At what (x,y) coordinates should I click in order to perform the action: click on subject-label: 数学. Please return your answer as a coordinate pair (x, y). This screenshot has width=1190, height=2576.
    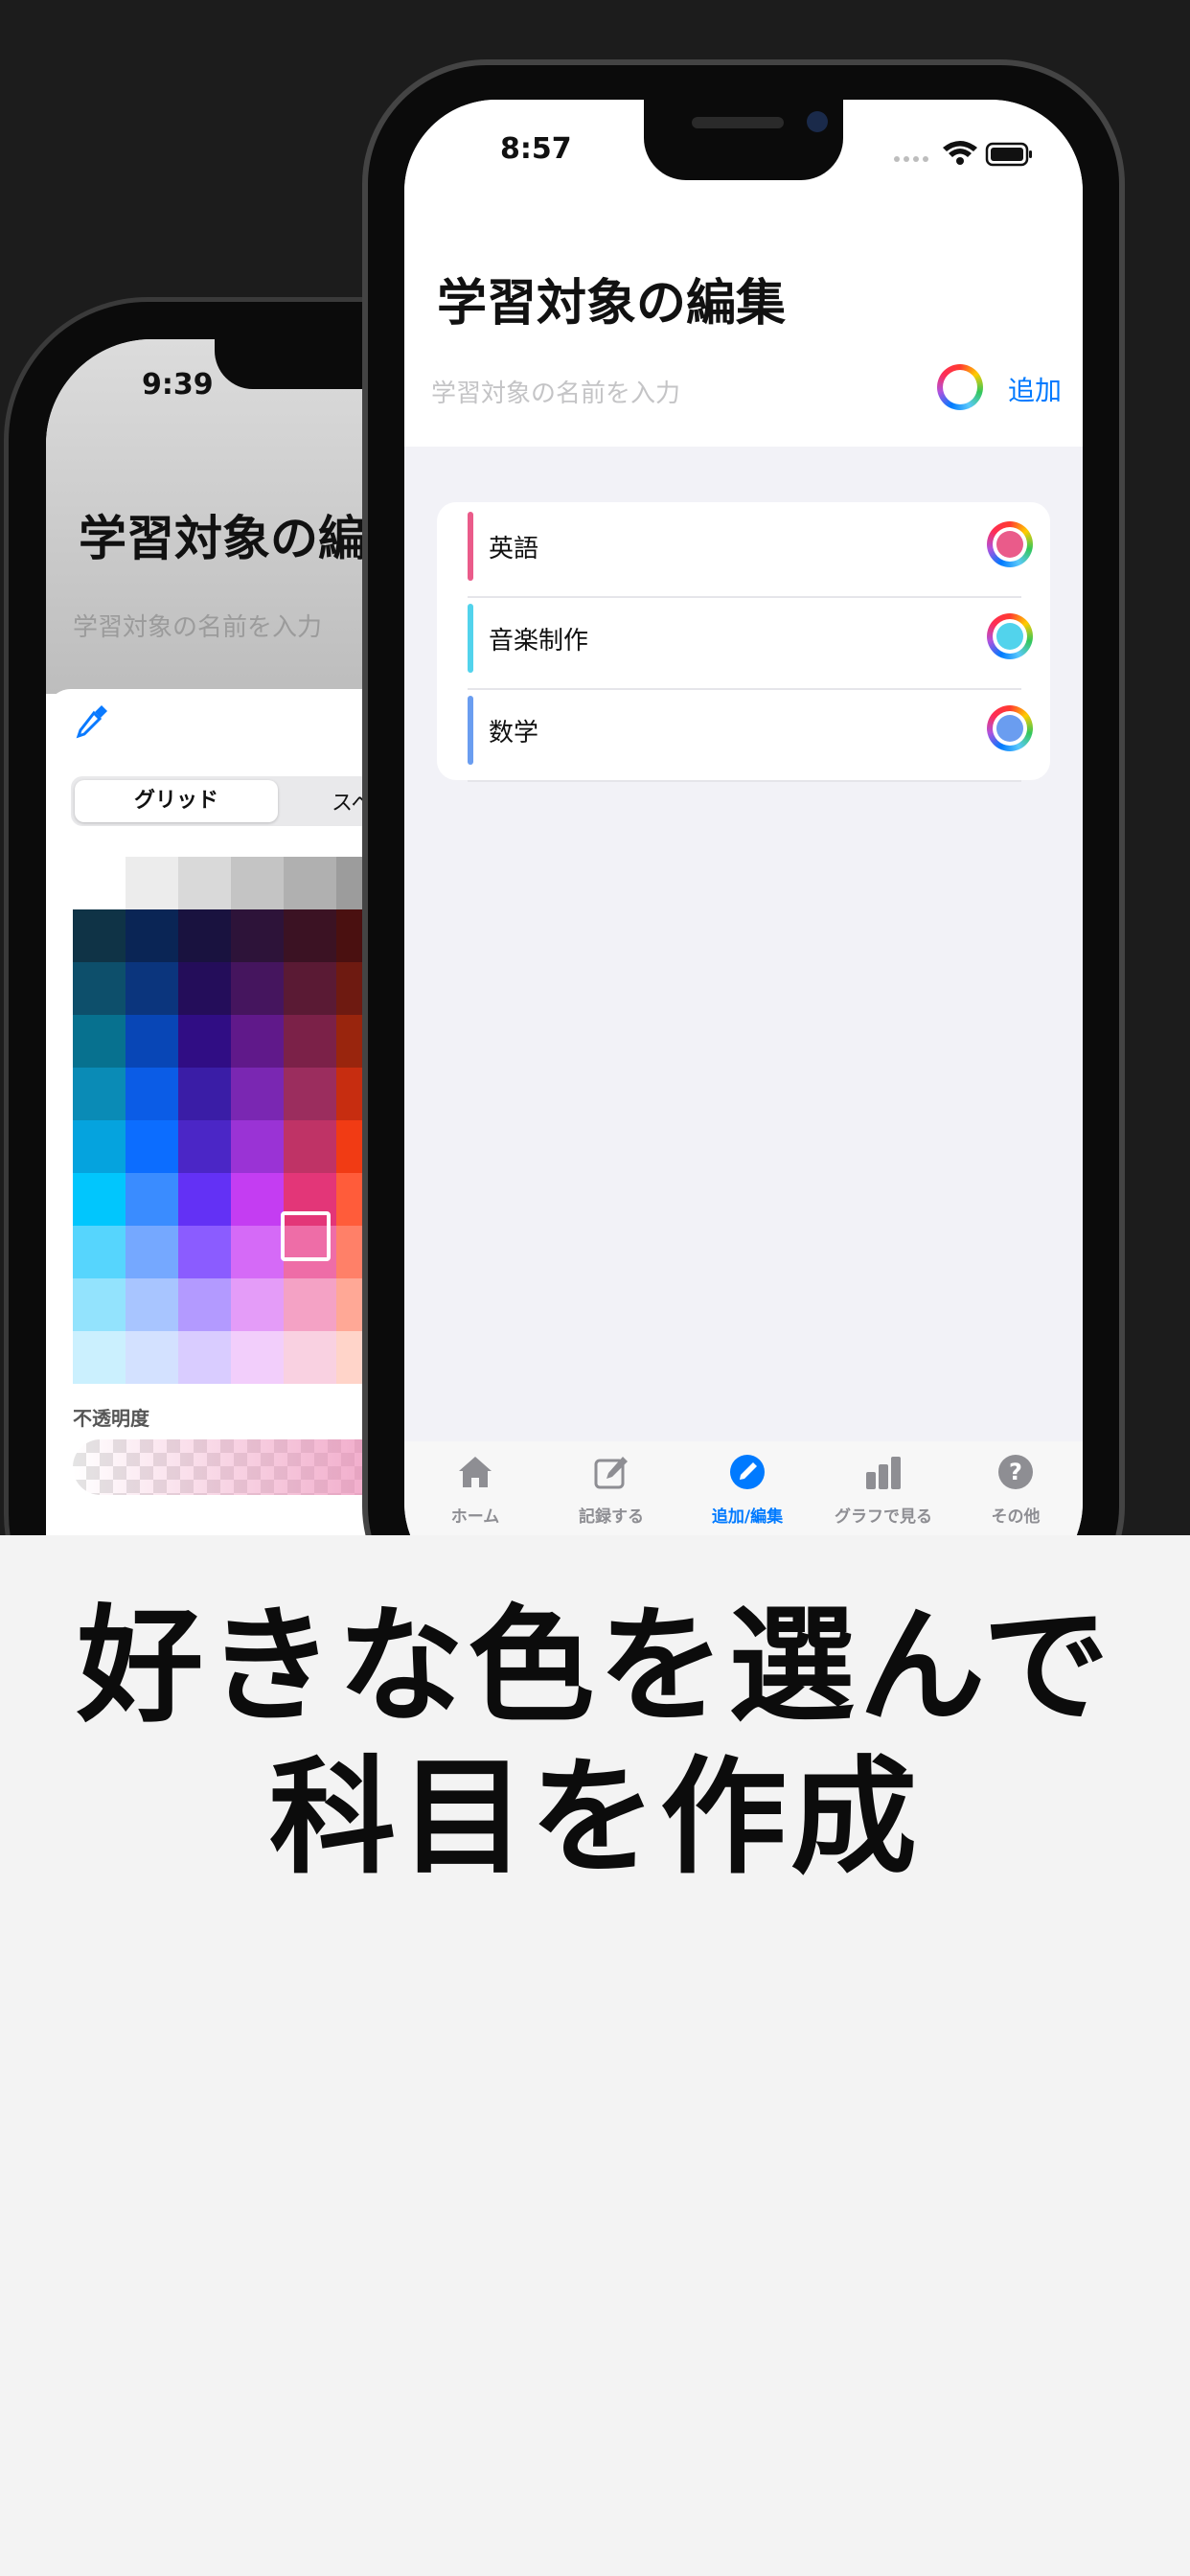
    Looking at the image, I should click on (514, 734).